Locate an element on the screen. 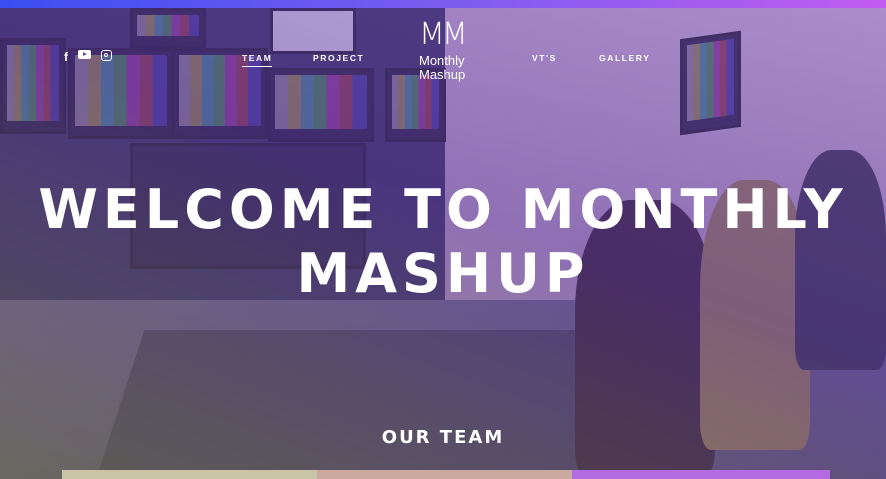  site-logo: MM Monthly Mashup is located at coordinates (443, 49).